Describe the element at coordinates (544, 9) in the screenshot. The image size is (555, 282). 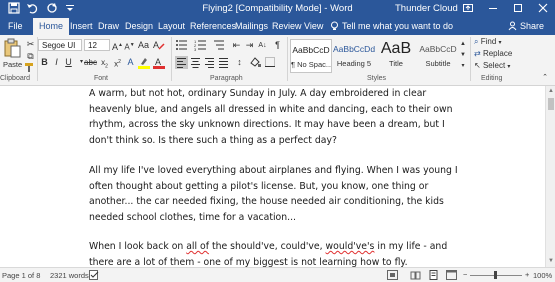
I see `close-icon` at that location.